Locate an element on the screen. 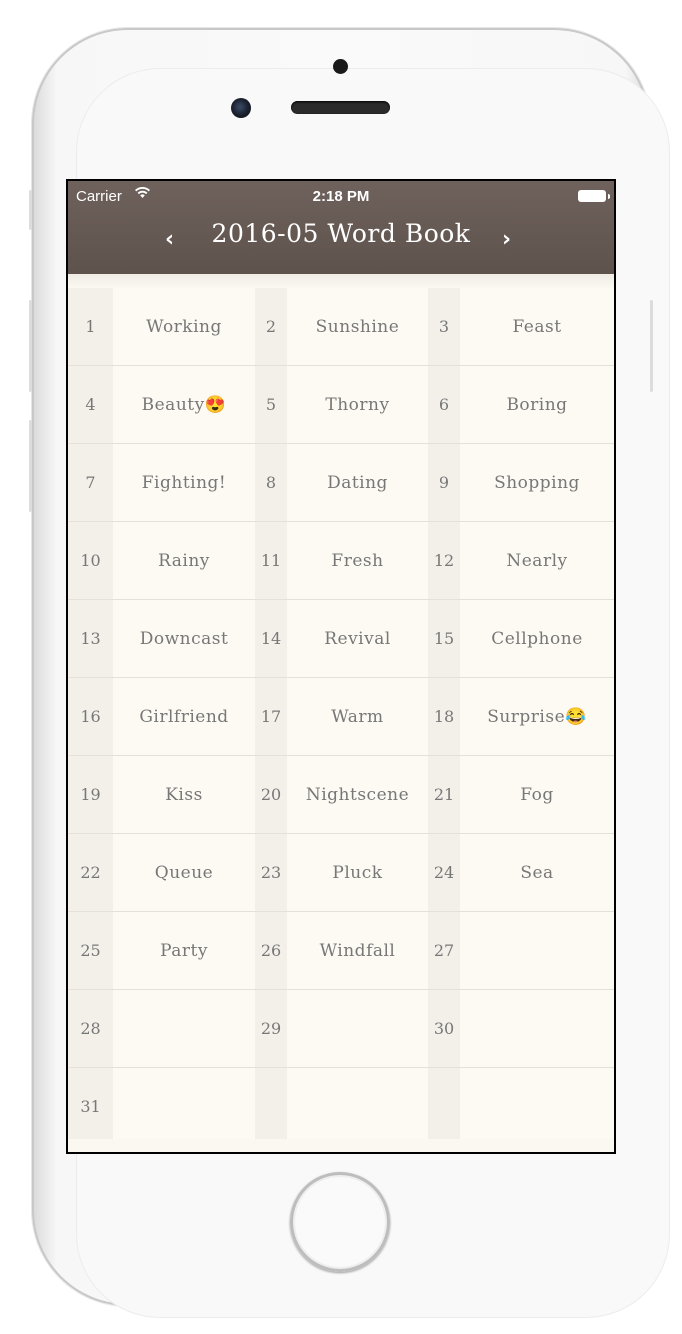  day-word-cell: Fresh is located at coordinates (357, 560).